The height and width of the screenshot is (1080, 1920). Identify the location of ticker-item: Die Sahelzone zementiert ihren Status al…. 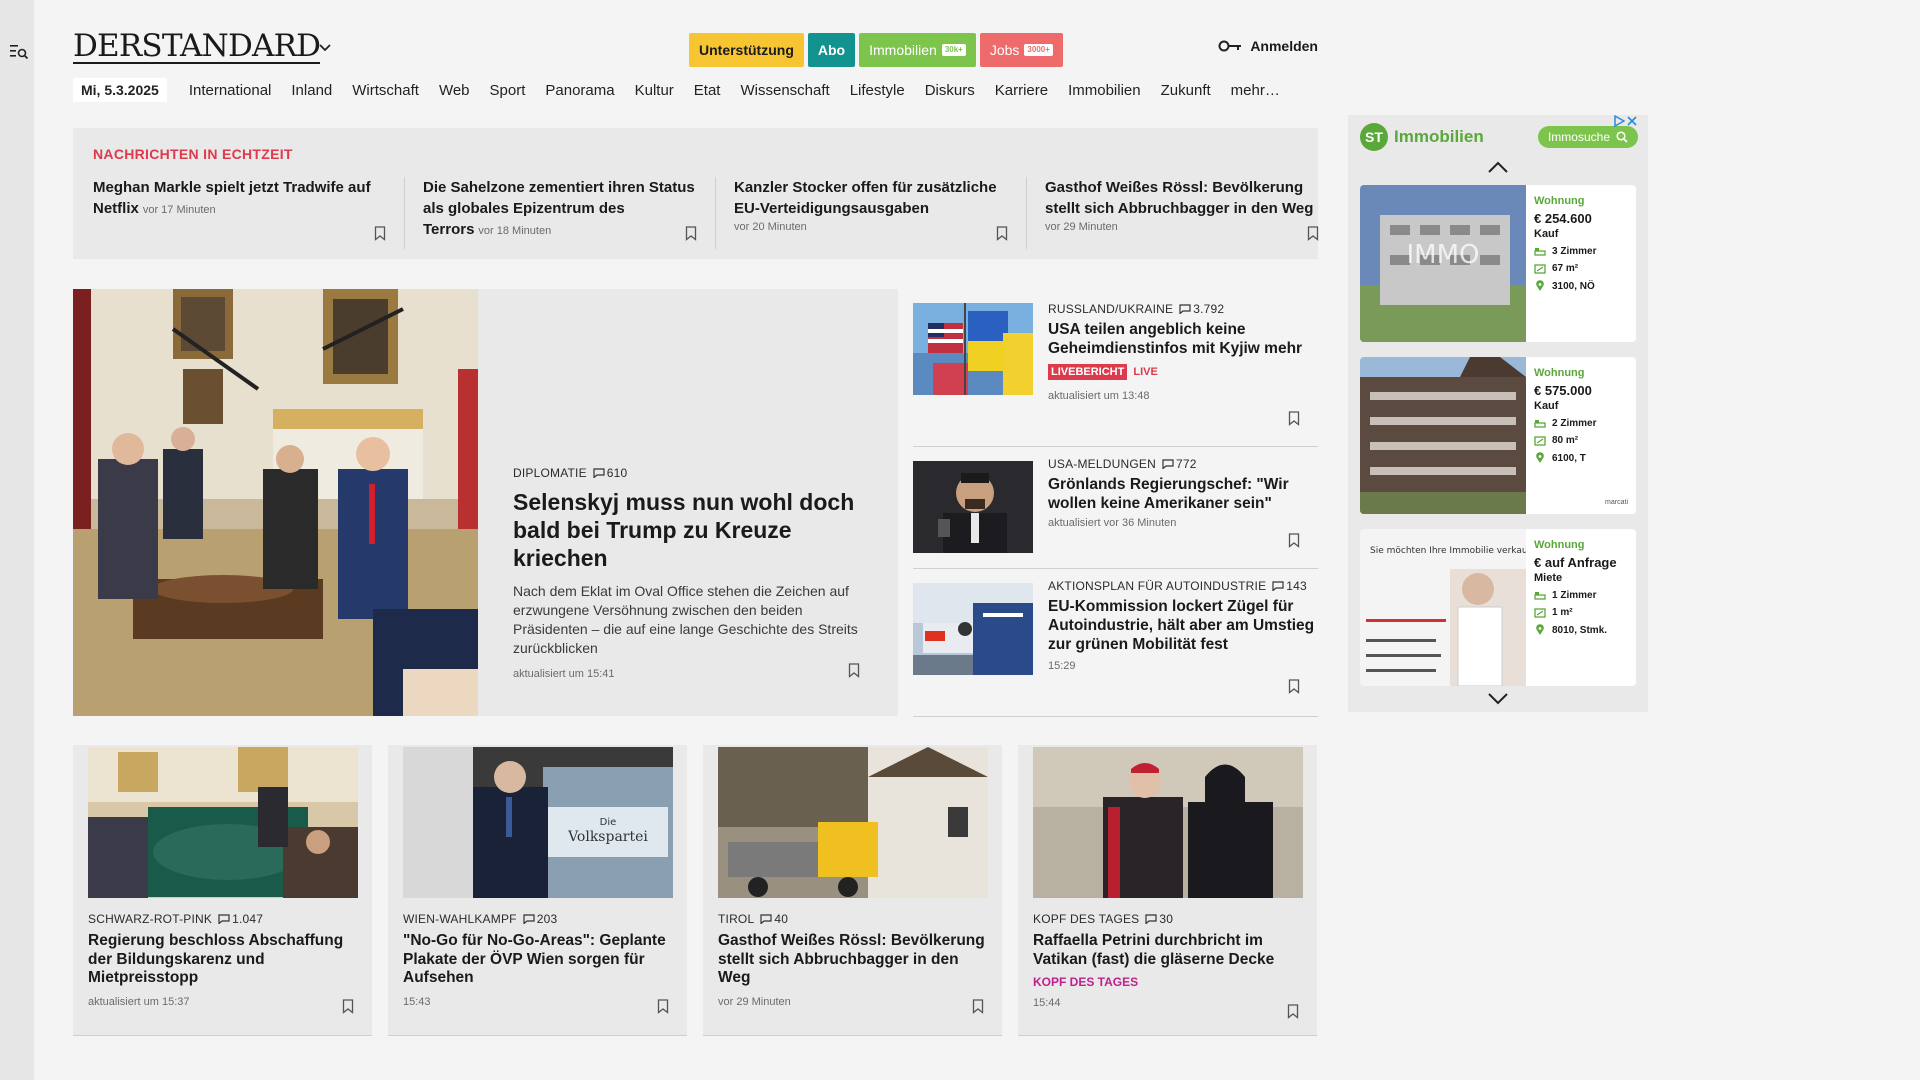
(559, 213).